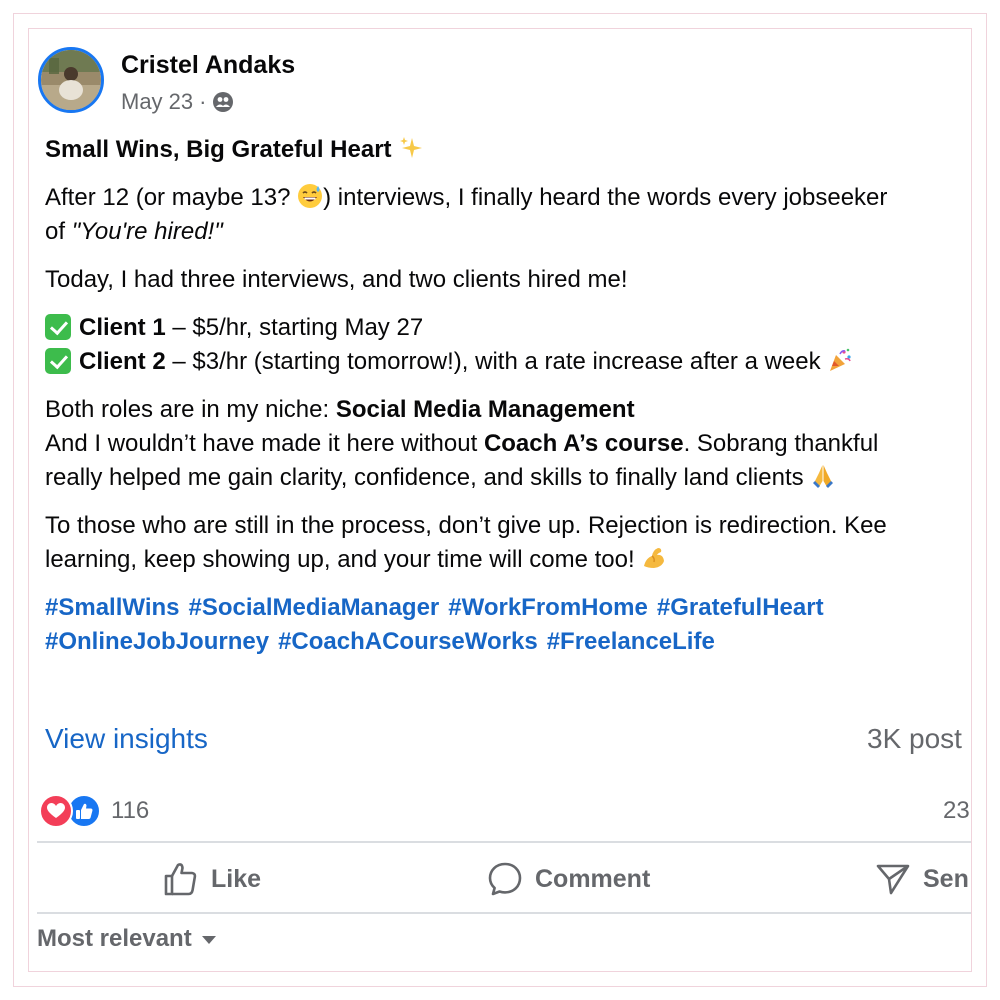 This screenshot has height=1000, width=1000. I want to click on avatar-photo, so click(71, 80).